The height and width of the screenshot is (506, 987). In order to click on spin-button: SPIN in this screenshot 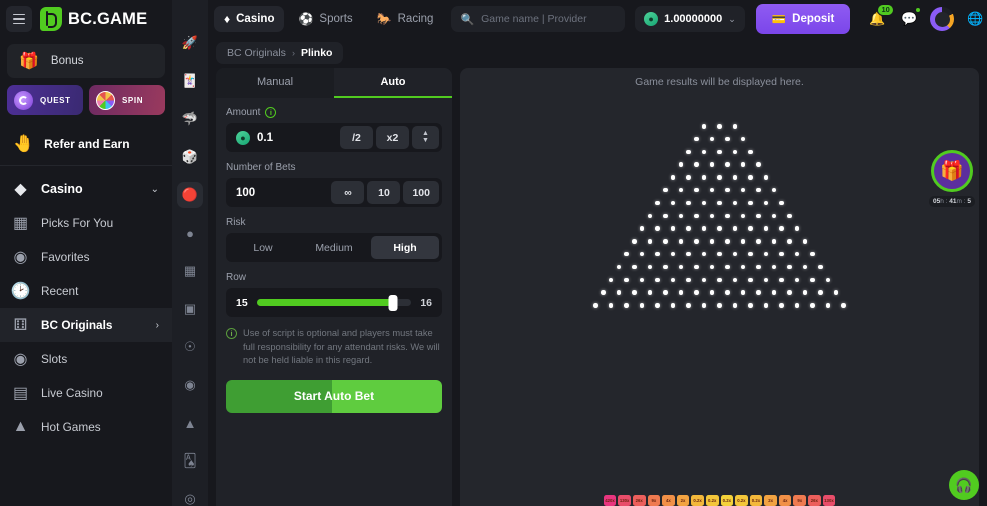, I will do `click(127, 100)`.